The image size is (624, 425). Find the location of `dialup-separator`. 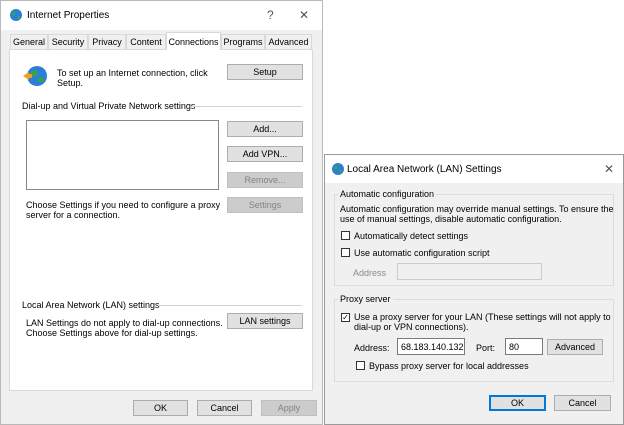

dialup-separator is located at coordinates (247, 106).